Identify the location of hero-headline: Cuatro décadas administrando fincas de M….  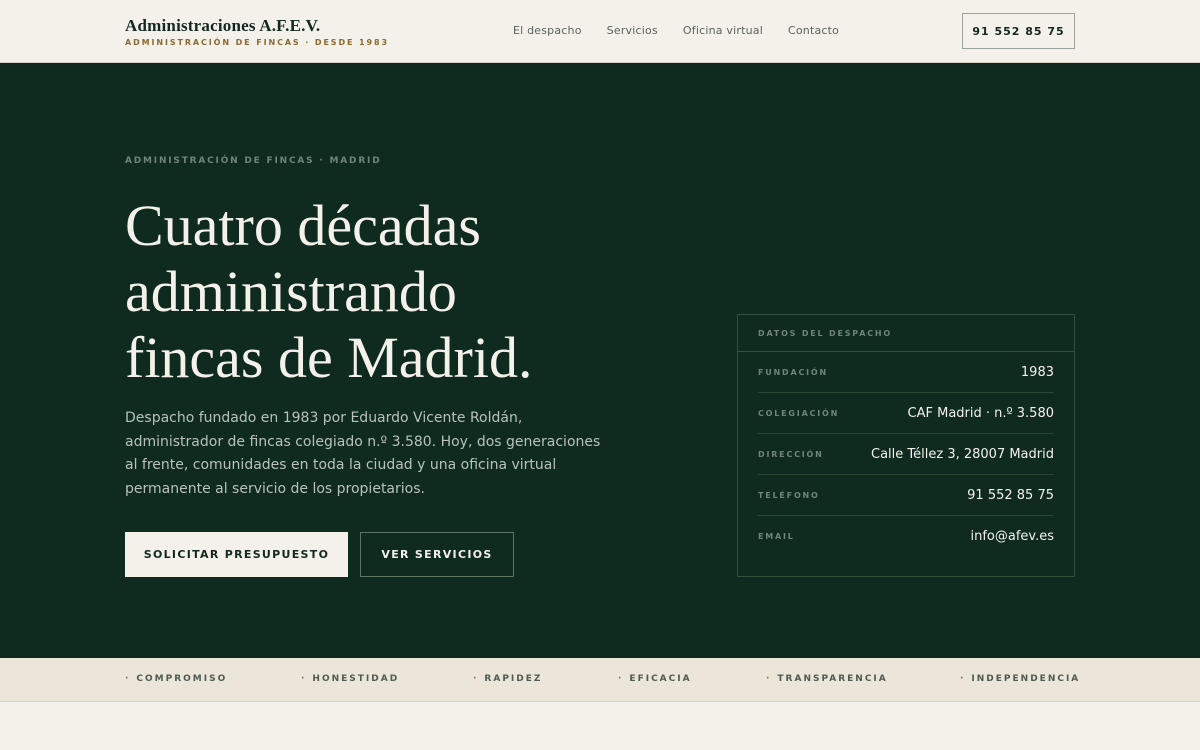
(405, 292).